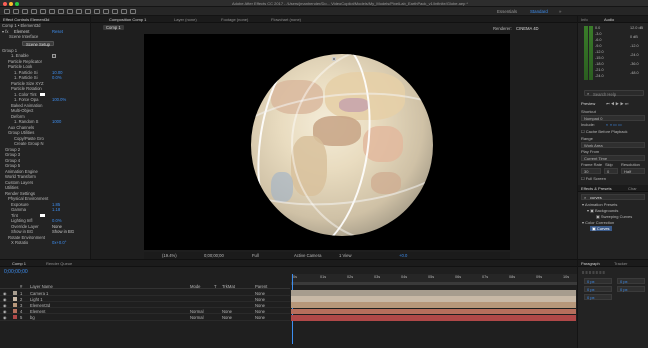  What do you see at coordinates (539, 11) in the screenshot?
I see `workspace-standard: Standard` at bounding box center [539, 11].